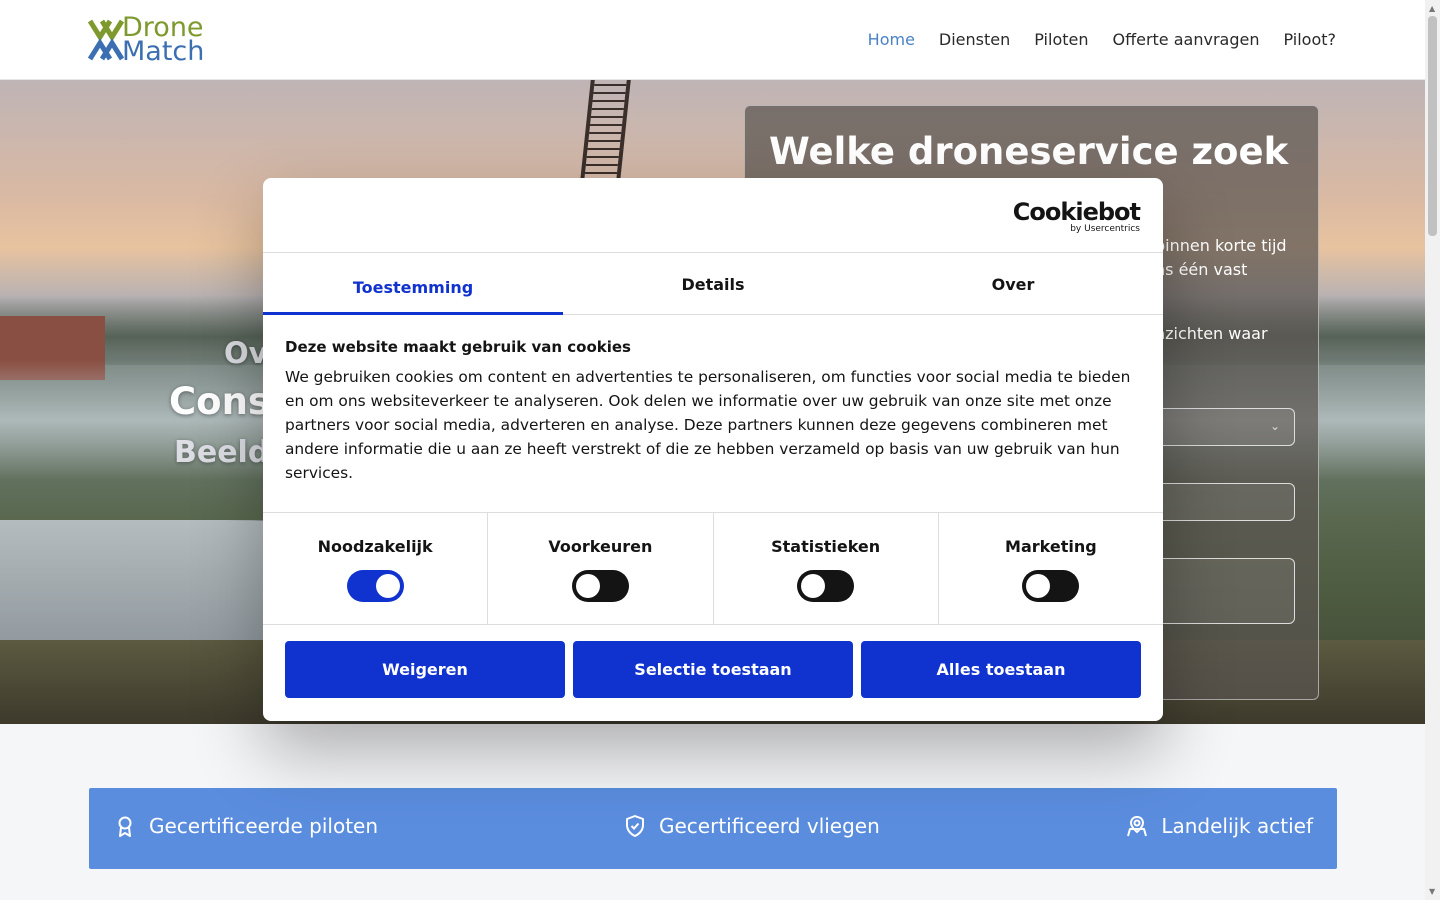 The width and height of the screenshot is (1440, 900). I want to click on switch-noodzakelijk, so click(375, 586).